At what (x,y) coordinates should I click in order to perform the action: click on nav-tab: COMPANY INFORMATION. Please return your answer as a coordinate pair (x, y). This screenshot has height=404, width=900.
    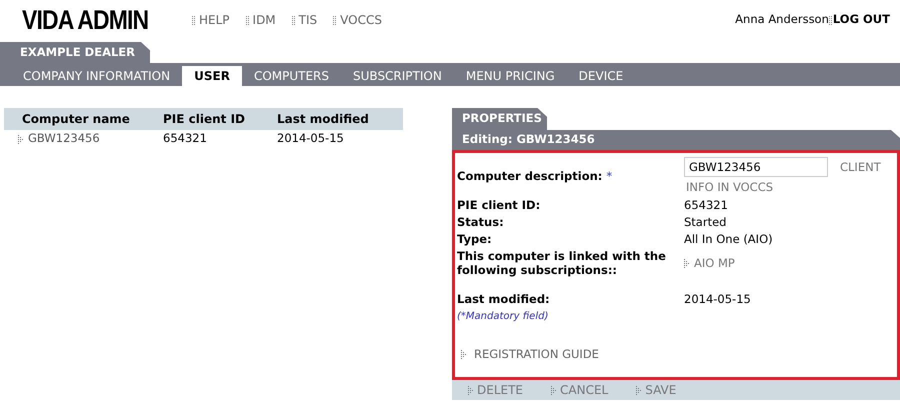
    Looking at the image, I should click on (96, 76).